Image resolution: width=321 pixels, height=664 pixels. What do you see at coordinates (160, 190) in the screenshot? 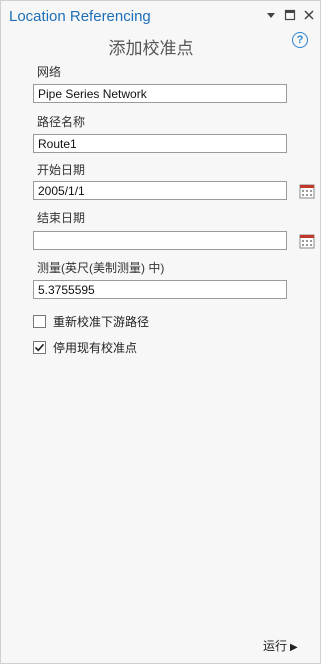
I see `start-date-field: 2005/1/1` at bounding box center [160, 190].